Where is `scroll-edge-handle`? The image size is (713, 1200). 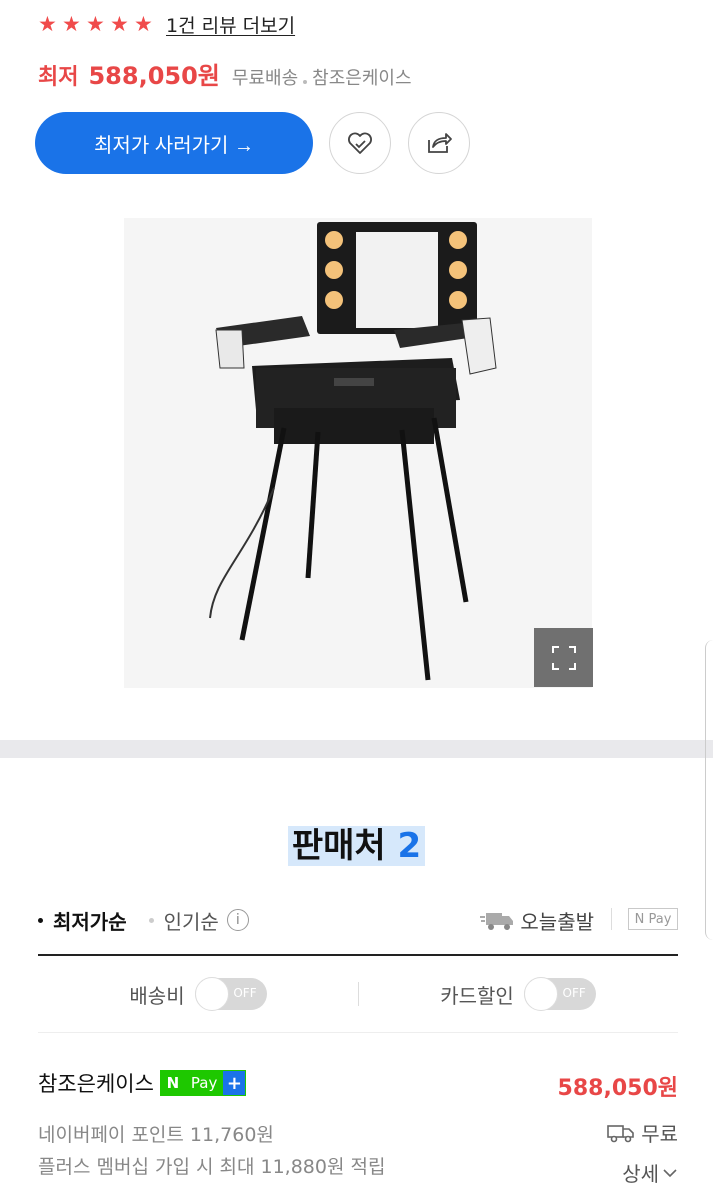 scroll-edge-handle is located at coordinates (709, 790).